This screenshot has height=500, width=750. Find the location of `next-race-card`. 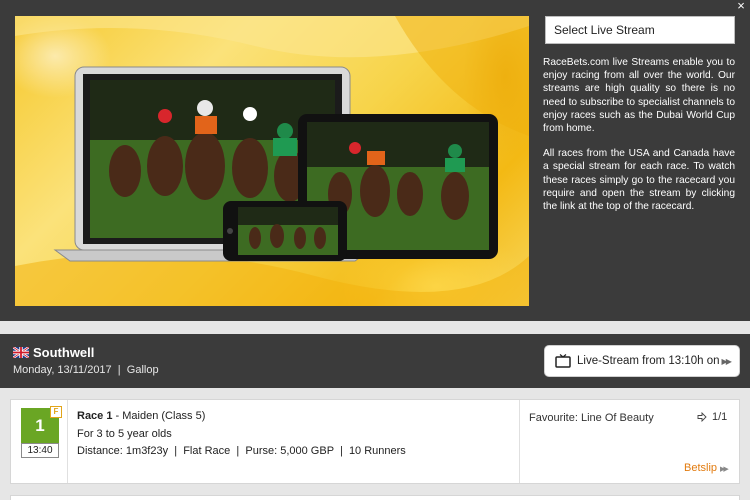

next-race-card is located at coordinates (375, 497).